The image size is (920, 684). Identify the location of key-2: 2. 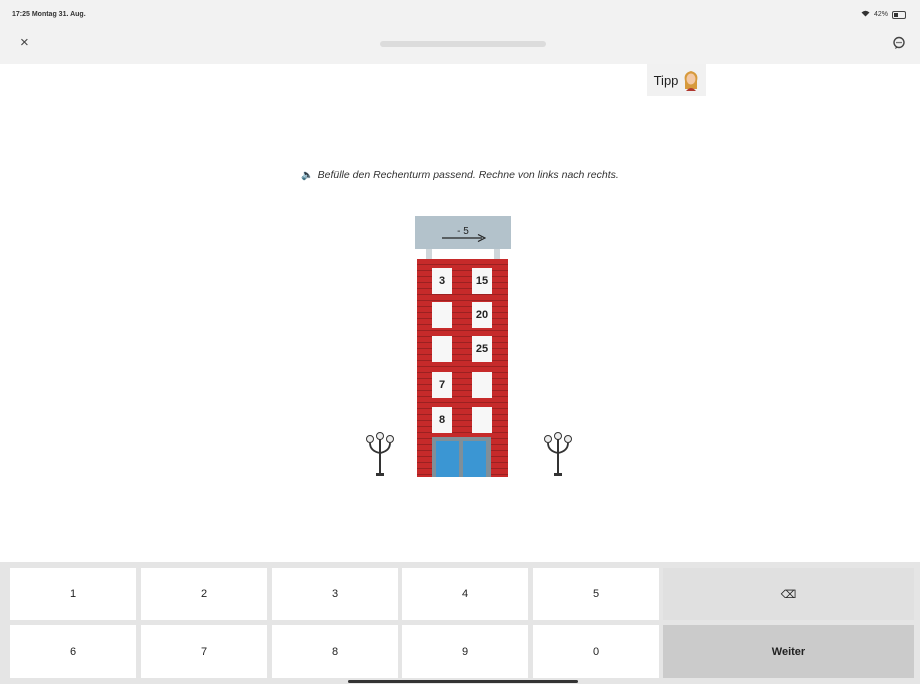
(204, 594).